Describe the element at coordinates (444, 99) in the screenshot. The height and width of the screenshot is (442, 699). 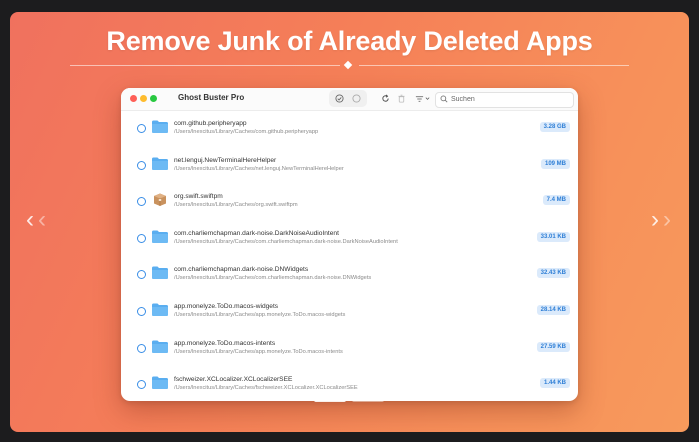
I see `search-icon` at that location.